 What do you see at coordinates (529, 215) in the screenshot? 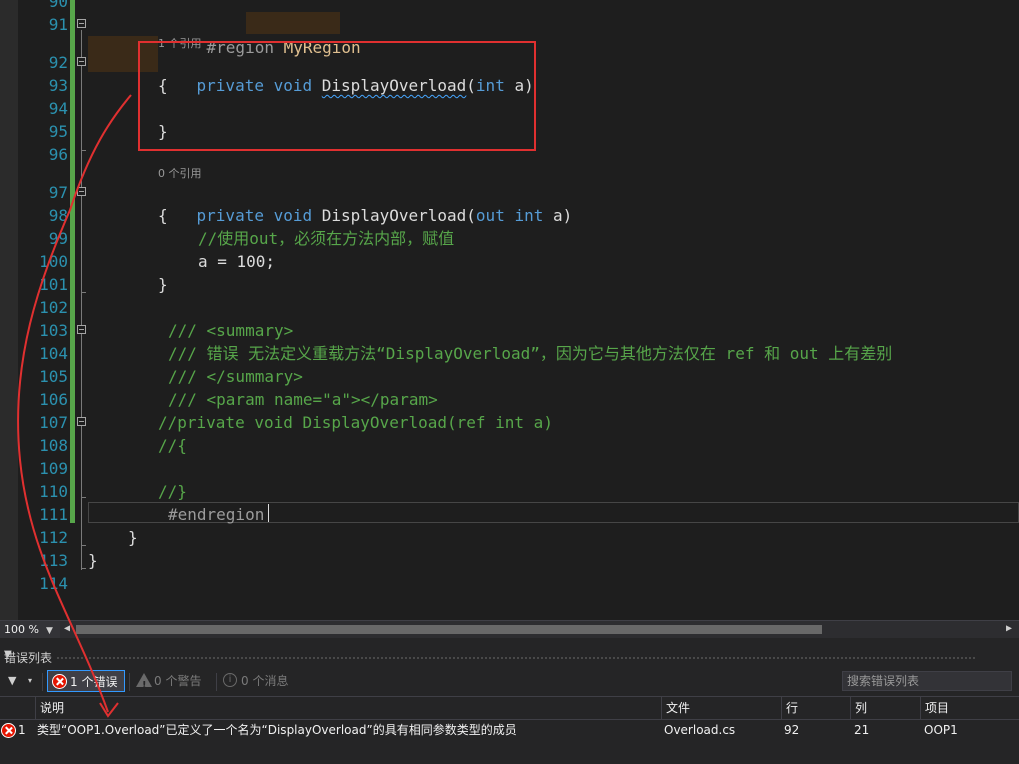
I see `keyword-int: int` at bounding box center [529, 215].